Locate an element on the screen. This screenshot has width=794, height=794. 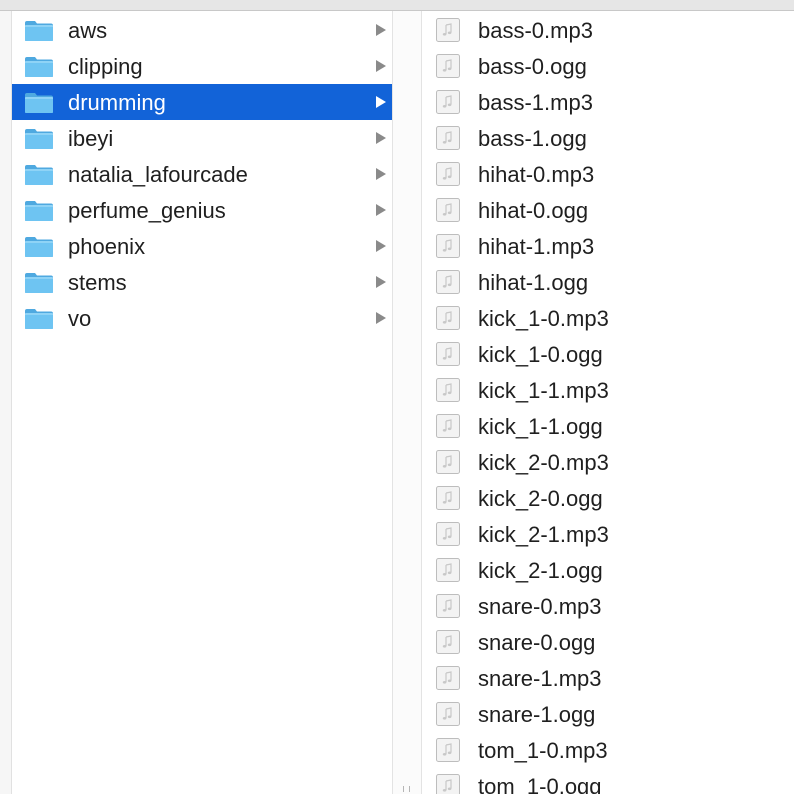
folder-row-natalia-lafourcade: natalia_lafourcade is located at coordinates (202, 174).